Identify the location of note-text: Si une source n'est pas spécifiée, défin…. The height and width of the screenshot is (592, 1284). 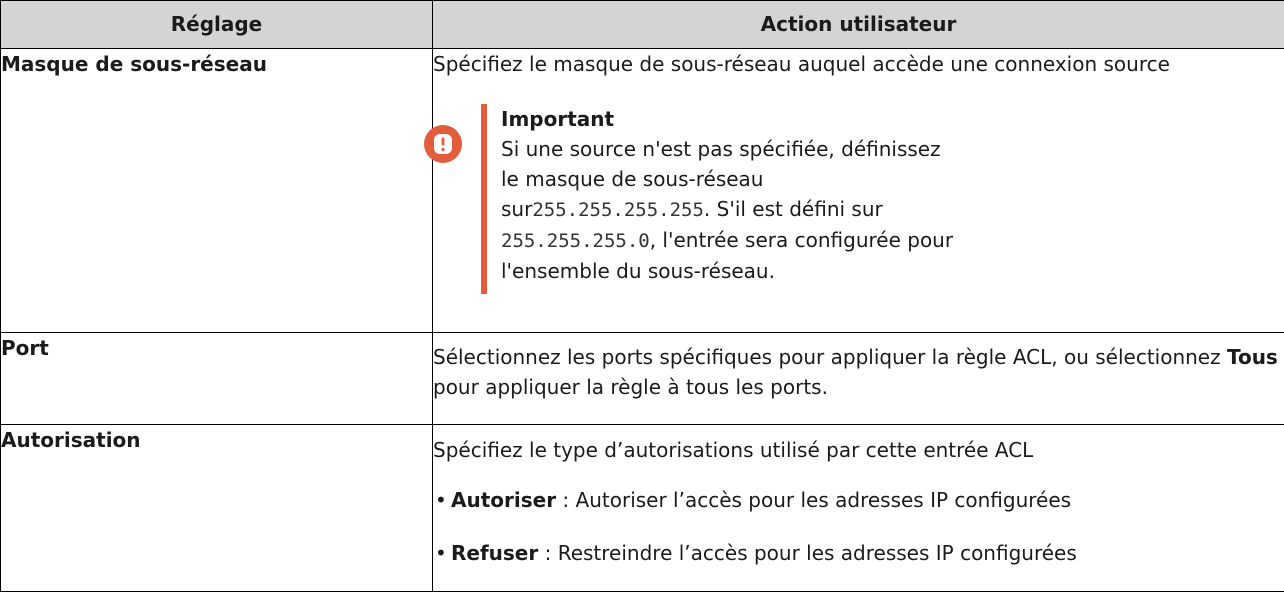
(731, 210).